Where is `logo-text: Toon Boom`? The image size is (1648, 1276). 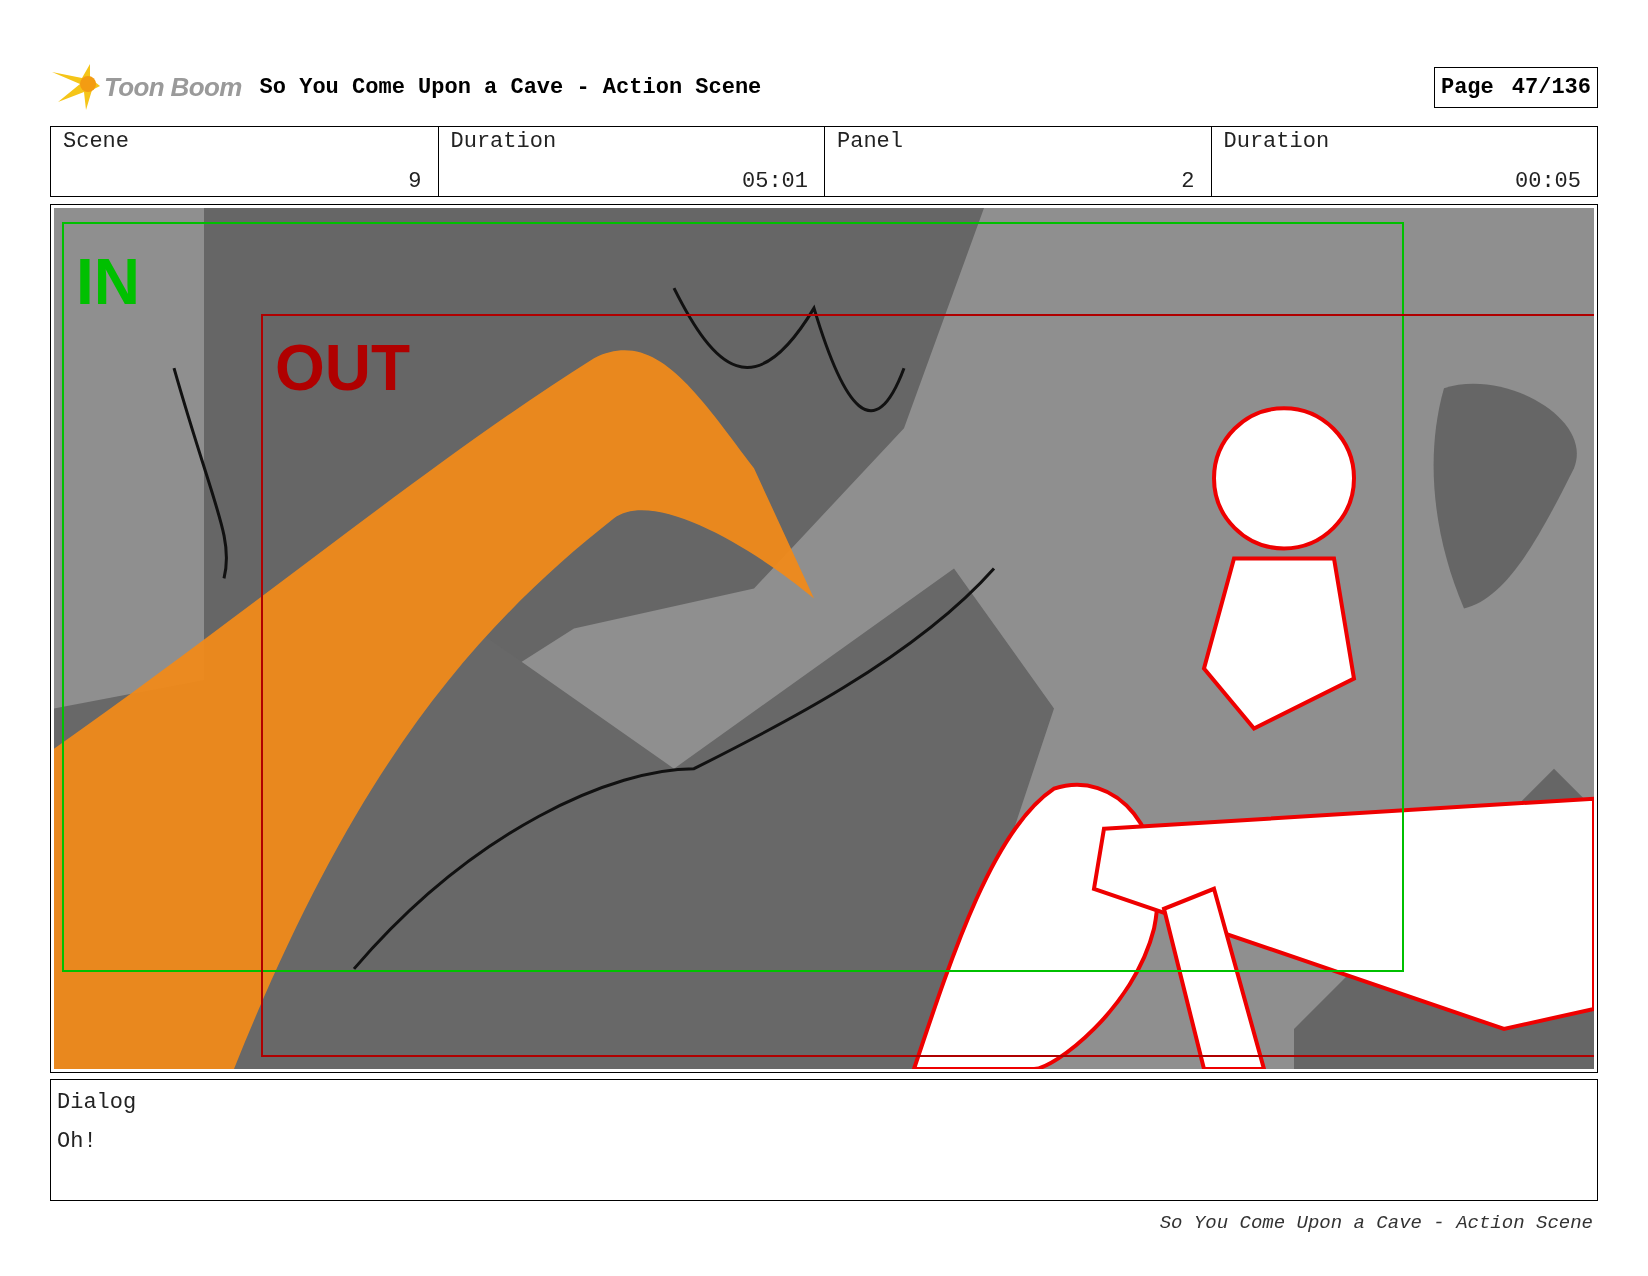 logo-text: Toon Boom is located at coordinates (173, 87).